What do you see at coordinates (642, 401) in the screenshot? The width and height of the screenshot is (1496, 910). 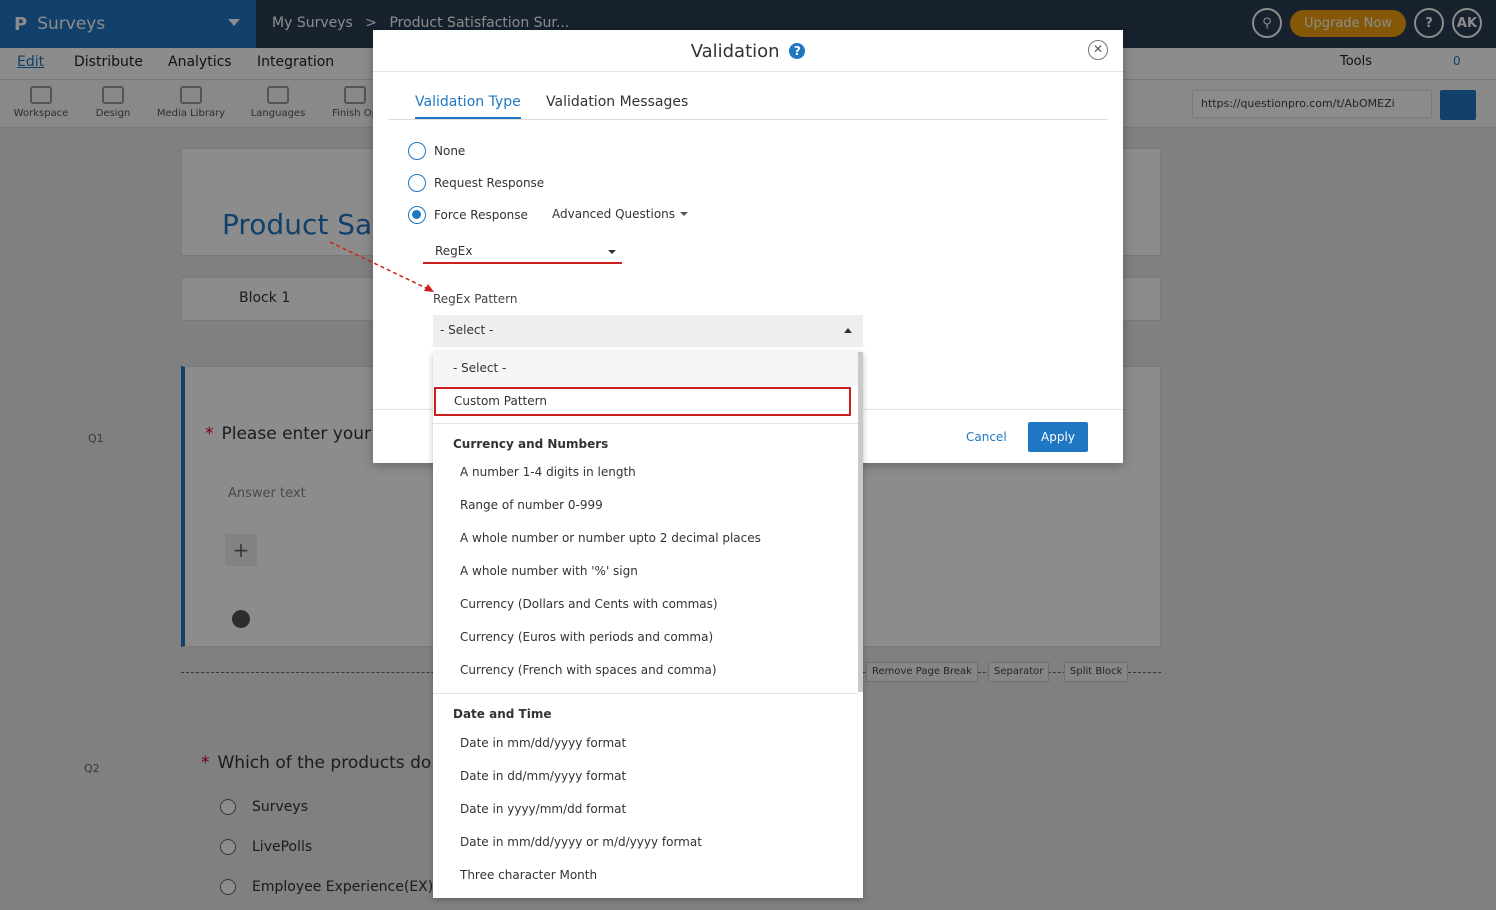 I see `list-item-custom-pattern: Custom Pattern` at bounding box center [642, 401].